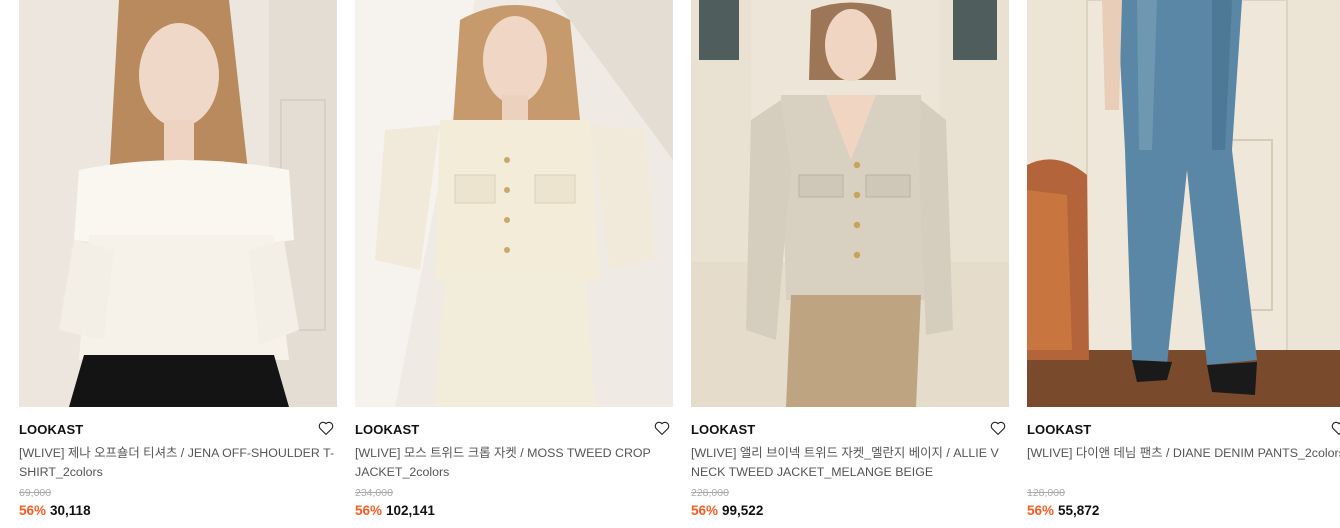 Image resolution: width=1340 pixels, height=528 pixels. What do you see at coordinates (514, 511) in the screenshot?
I see `price-row: 56% 102,141` at bounding box center [514, 511].